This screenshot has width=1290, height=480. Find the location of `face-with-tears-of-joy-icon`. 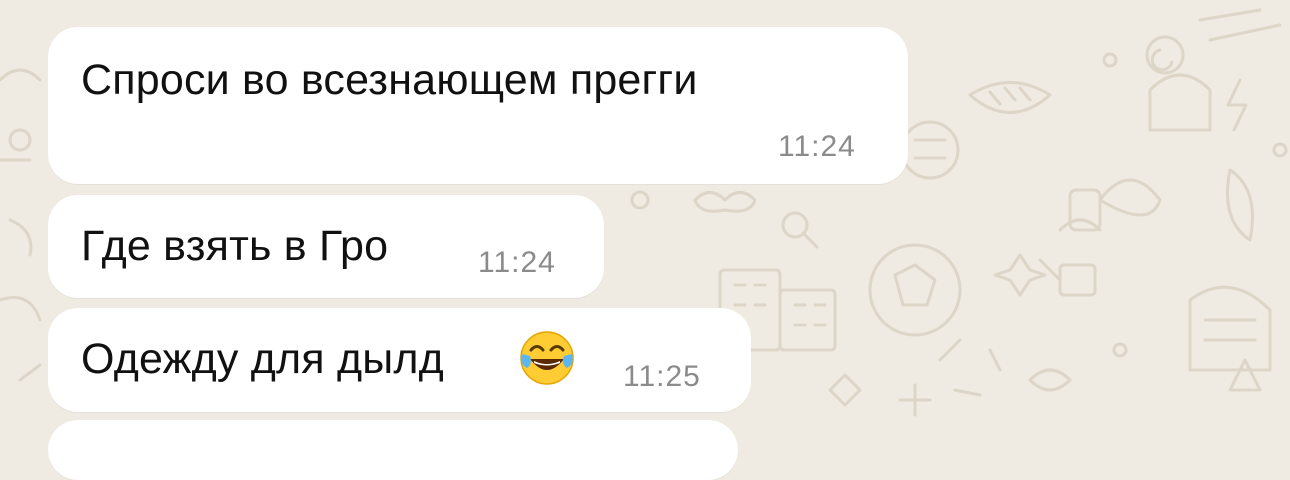

face-with-tears-of-joy-icon is located at coordinates (547, 358).